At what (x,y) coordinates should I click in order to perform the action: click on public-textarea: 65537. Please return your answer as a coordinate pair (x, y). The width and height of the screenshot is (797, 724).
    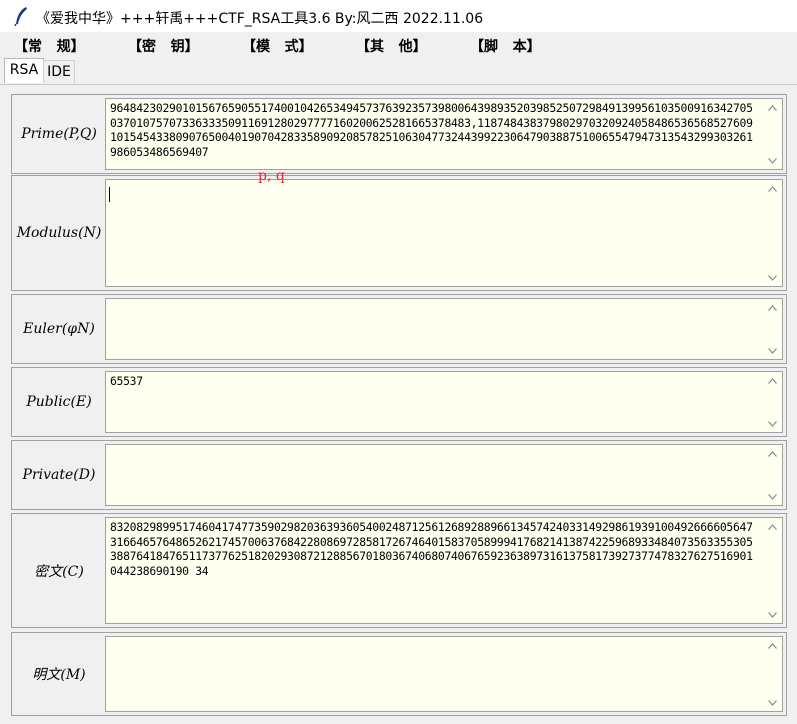
    Looking at the image, I should click on (444, 402).